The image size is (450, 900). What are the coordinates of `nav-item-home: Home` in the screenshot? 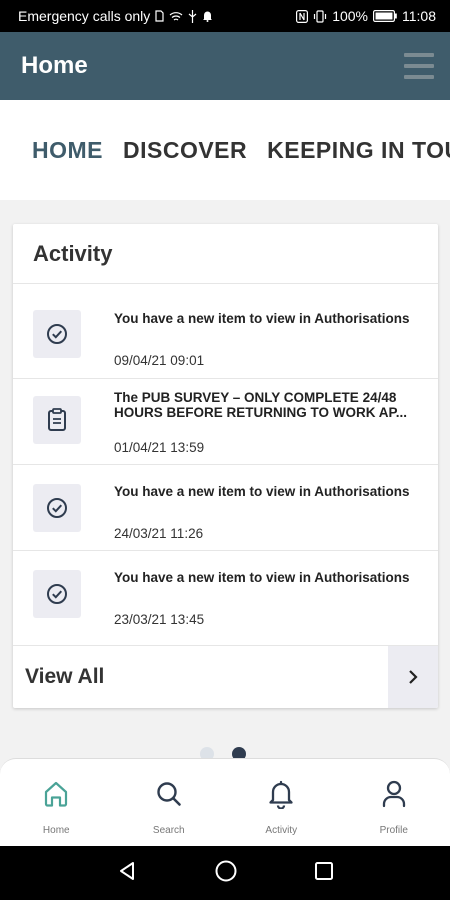 It's located at (56, 802).